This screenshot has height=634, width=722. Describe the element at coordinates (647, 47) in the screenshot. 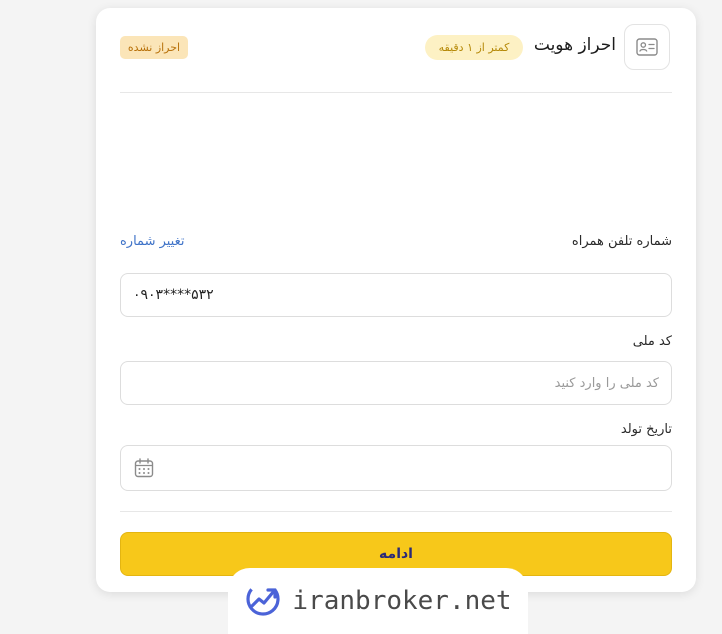

I see `id-card-icon` at that location.